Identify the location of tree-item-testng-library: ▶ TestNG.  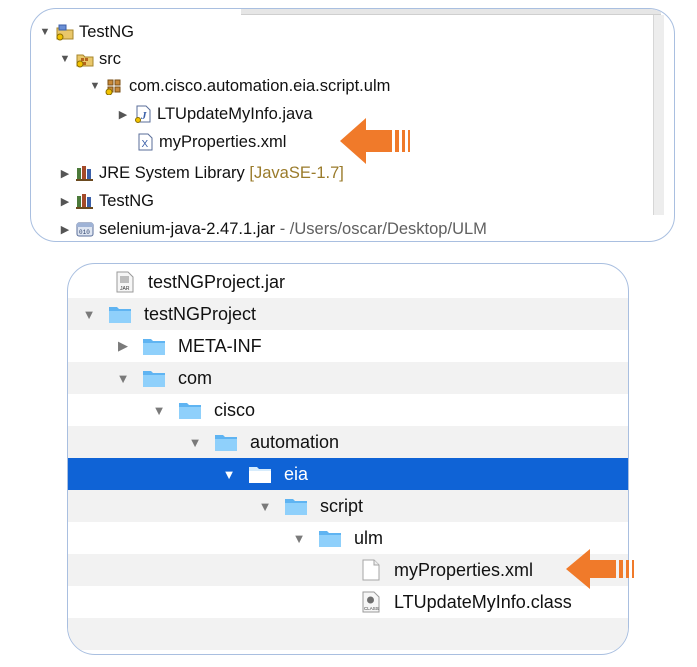
(105, 201).